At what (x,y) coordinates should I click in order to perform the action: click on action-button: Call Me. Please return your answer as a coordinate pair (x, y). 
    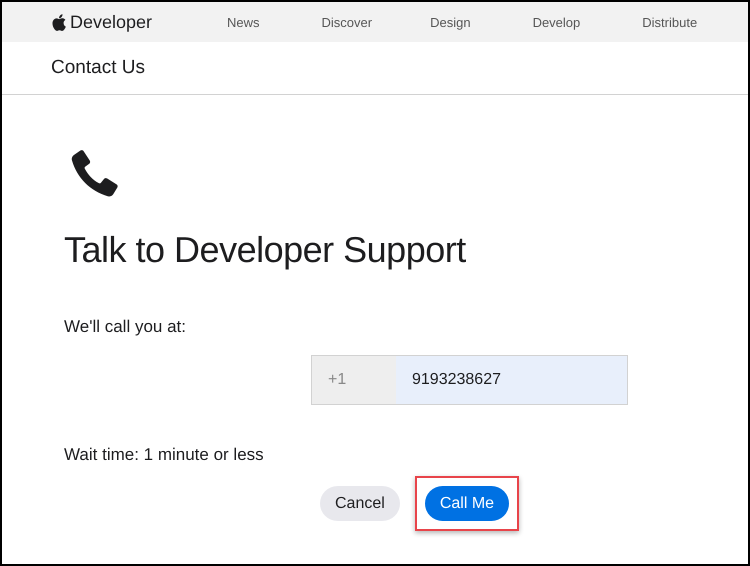
    Looking at the image, I should click on (467, 503).